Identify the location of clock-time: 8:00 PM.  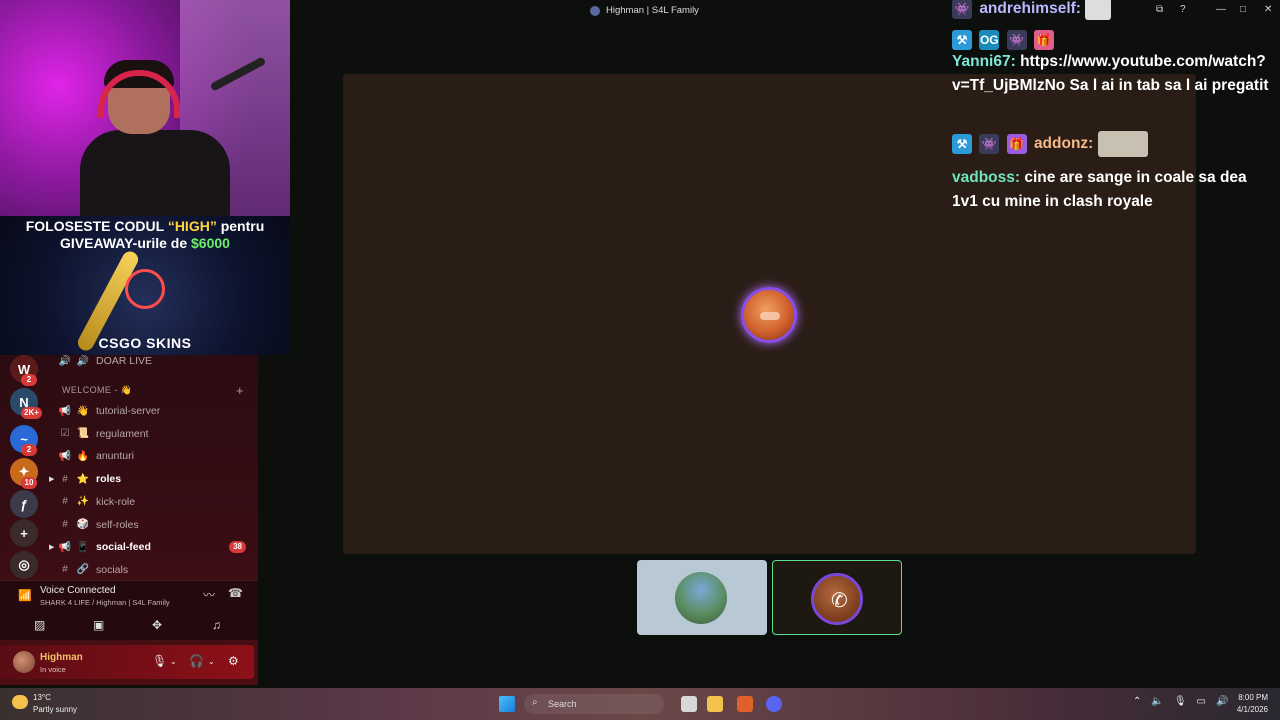
(1252, 697).